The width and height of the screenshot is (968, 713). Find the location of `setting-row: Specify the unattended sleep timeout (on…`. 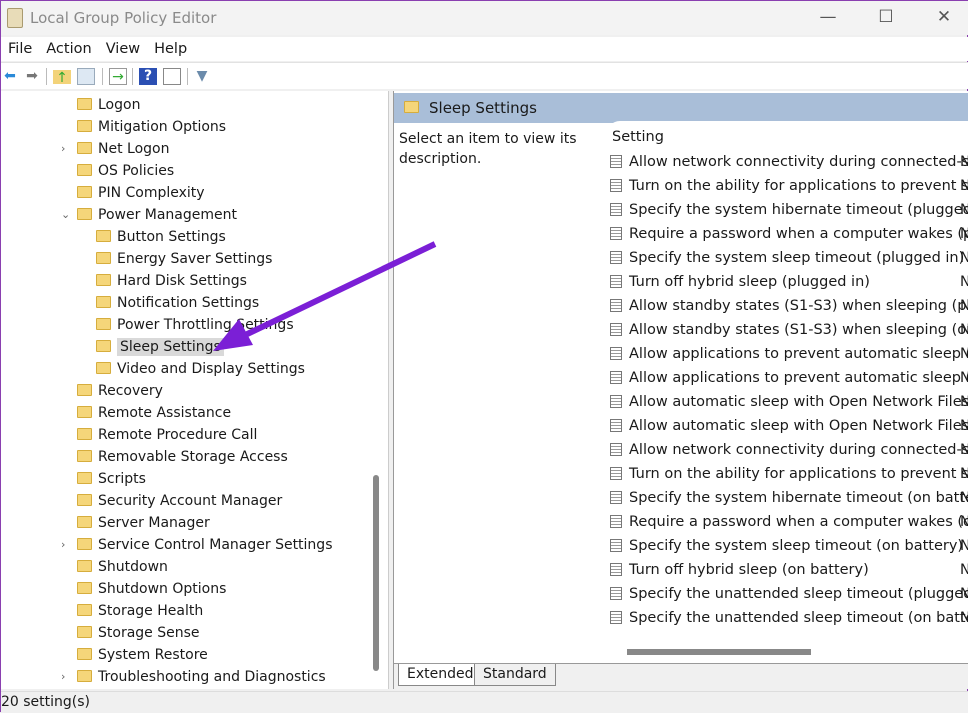

setting-row: Specify the unattended sleep timeout (on… is located at coordinates (789, 618).